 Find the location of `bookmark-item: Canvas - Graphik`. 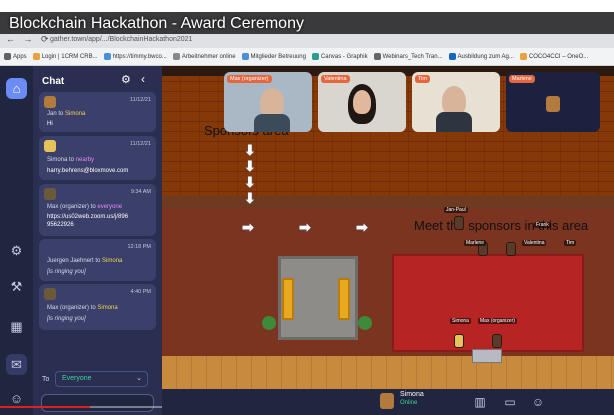

bookmark-item: Canvas - Graphik is located at coordinates (339, 56).